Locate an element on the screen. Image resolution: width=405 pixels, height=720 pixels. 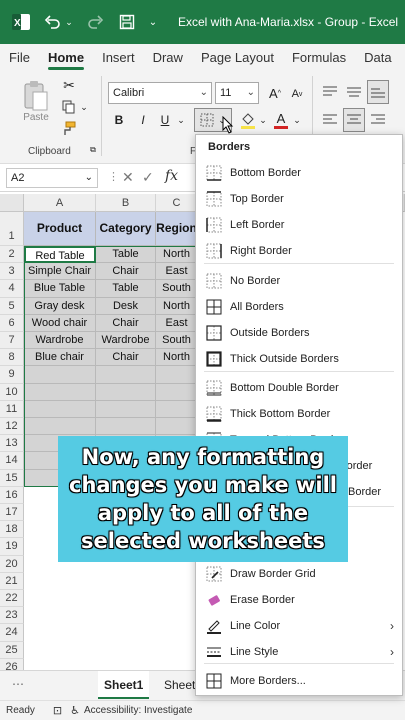
menu-item-thick-bottom-border: Thick Bottom Border is located at coordinates (299, 414).